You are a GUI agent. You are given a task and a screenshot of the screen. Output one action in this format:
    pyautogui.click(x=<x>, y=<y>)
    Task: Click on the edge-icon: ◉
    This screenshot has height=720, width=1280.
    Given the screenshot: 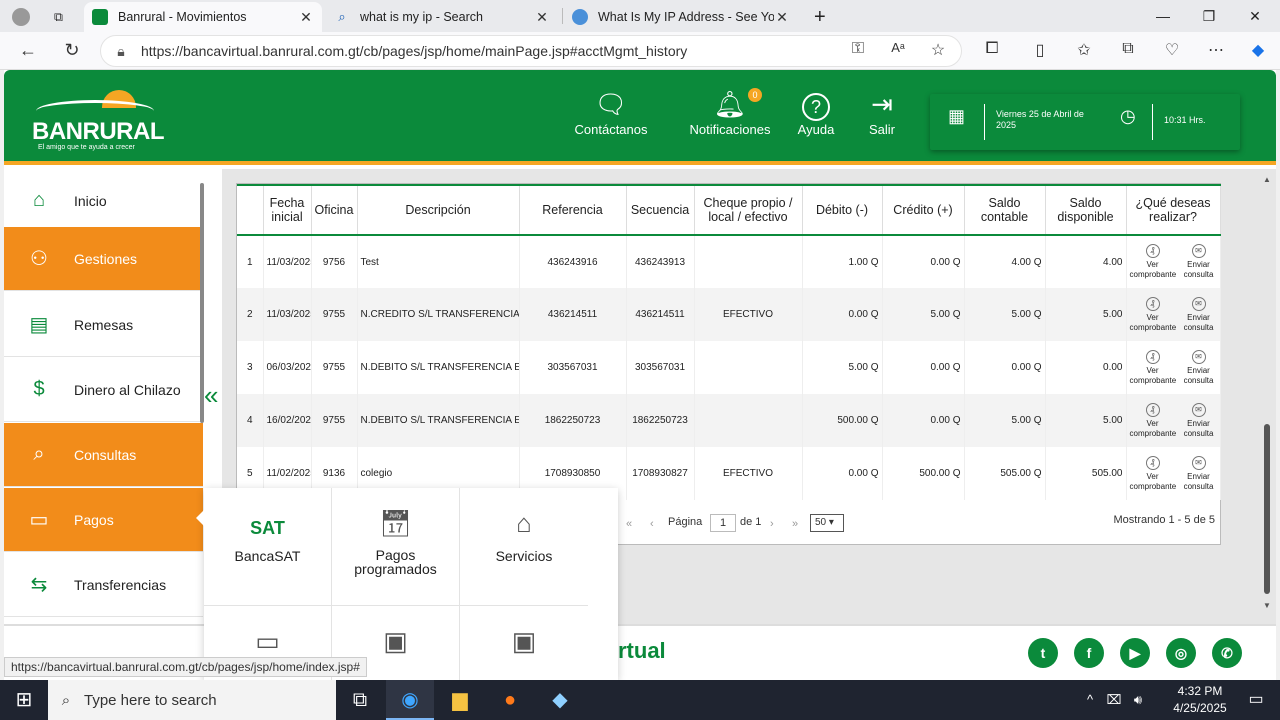 What is the action you would take?
    pyautogui.click(x=410, y=700)
    